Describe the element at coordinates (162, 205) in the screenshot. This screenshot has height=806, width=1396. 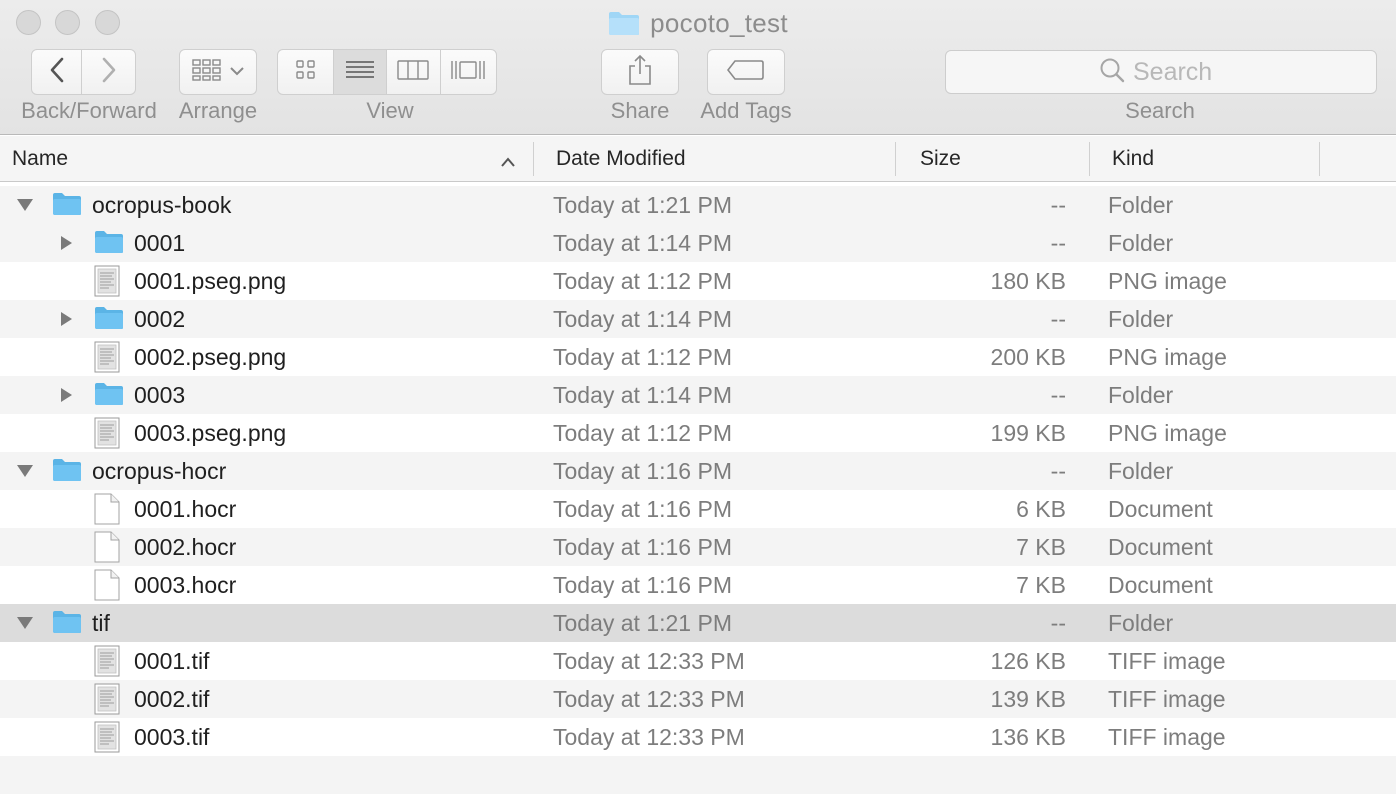
I see `file-name: ocropus-book` at that location.